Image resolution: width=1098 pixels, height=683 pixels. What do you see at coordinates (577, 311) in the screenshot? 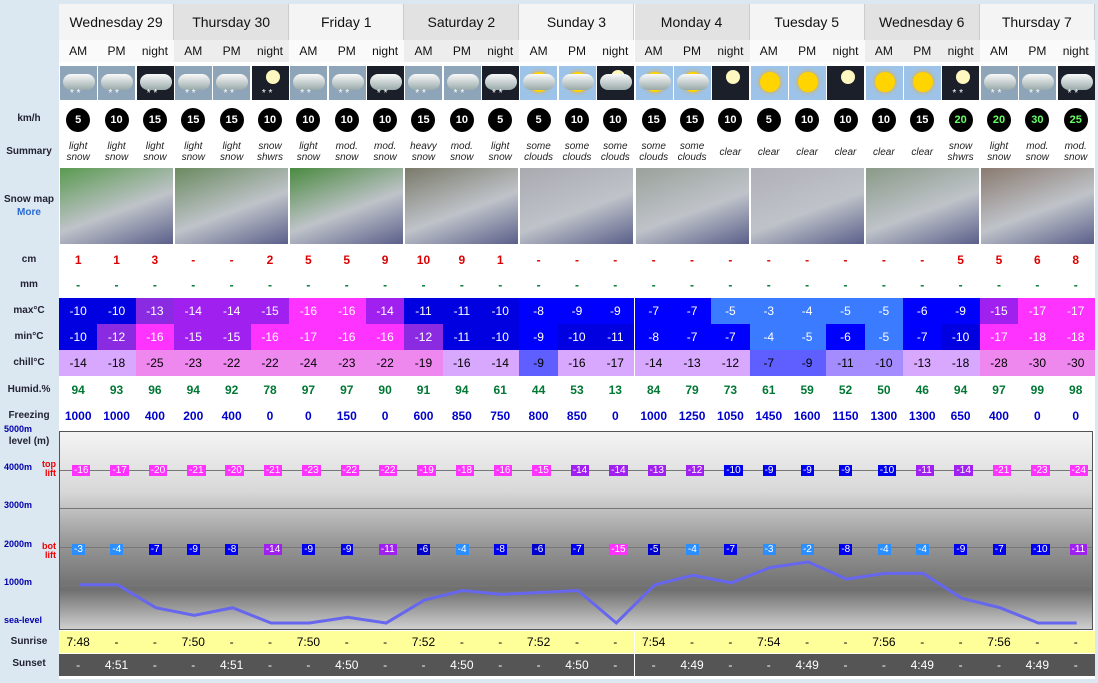
I see `max-cell: -9` at bounding box center [577, 311].